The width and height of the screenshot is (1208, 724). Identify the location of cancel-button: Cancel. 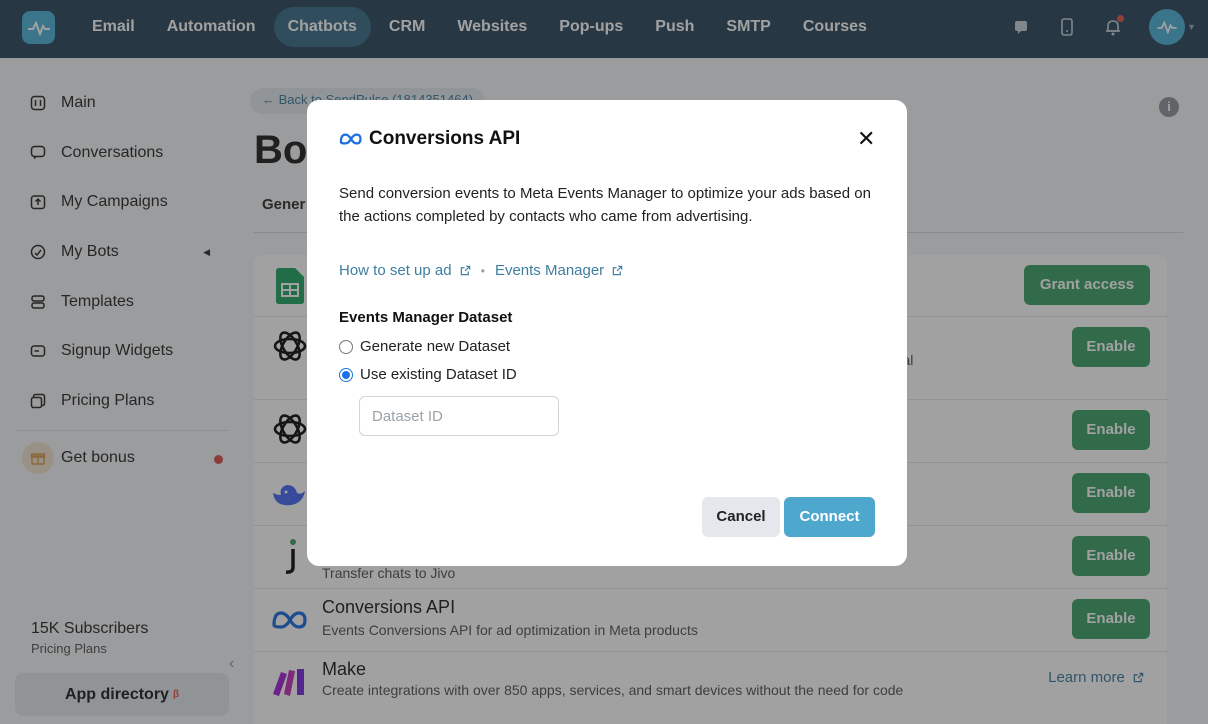
(741, 517).